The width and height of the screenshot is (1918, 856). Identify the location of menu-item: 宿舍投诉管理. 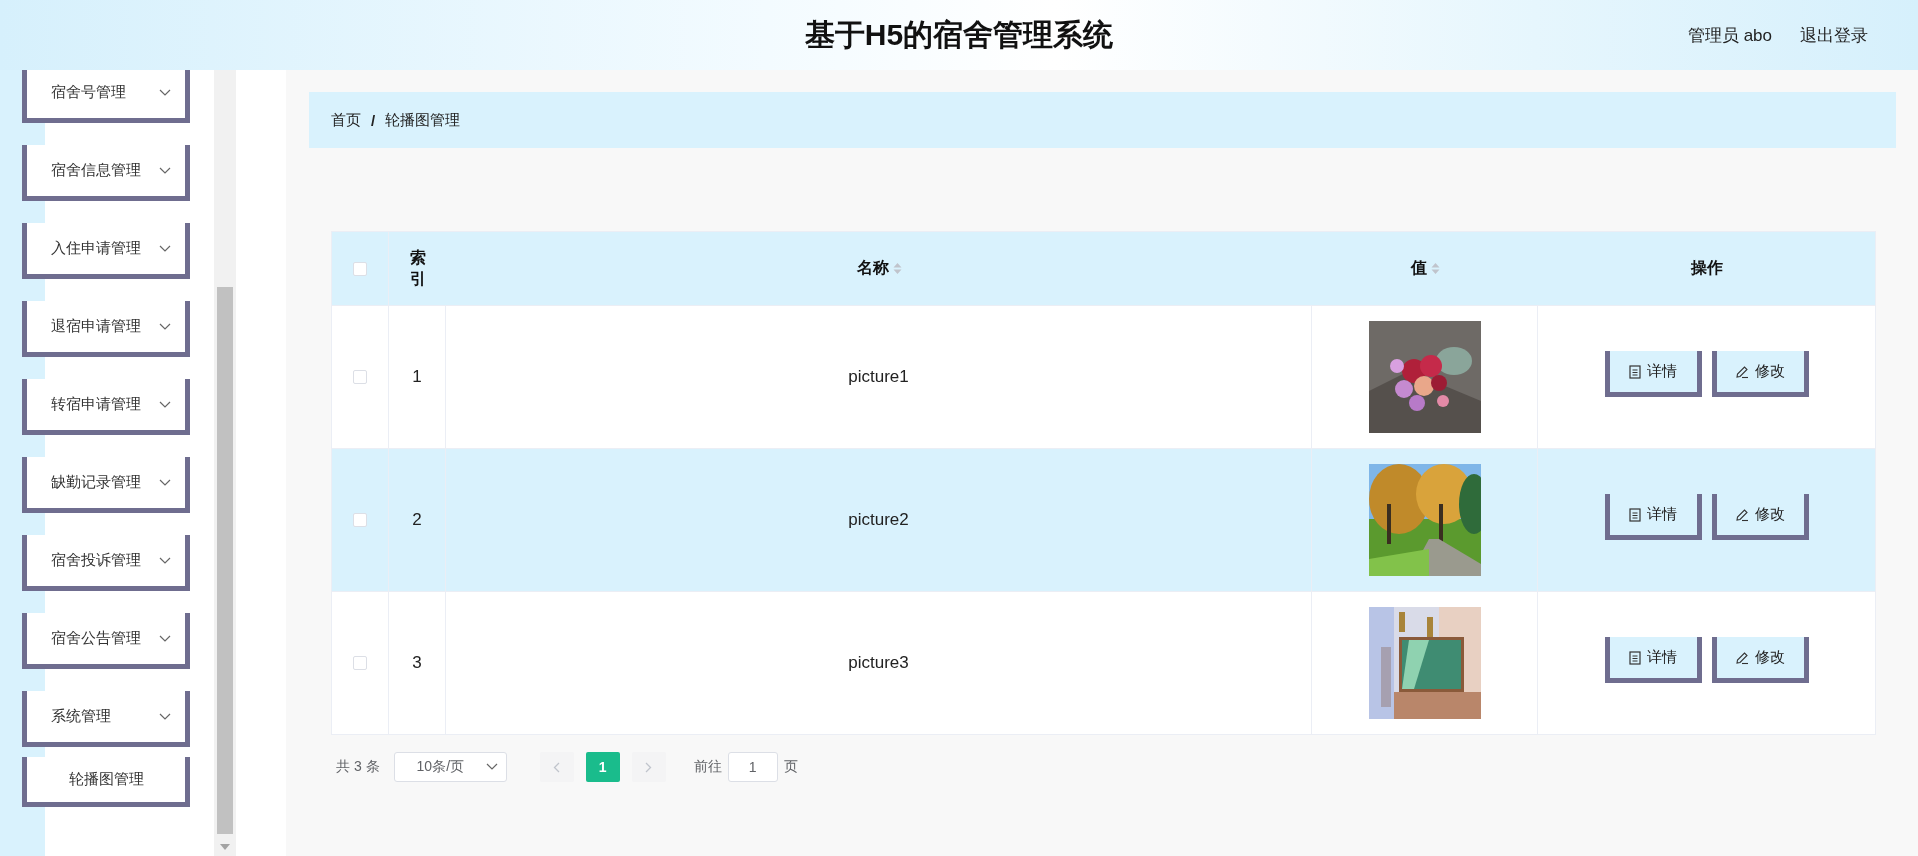
(106, 563).